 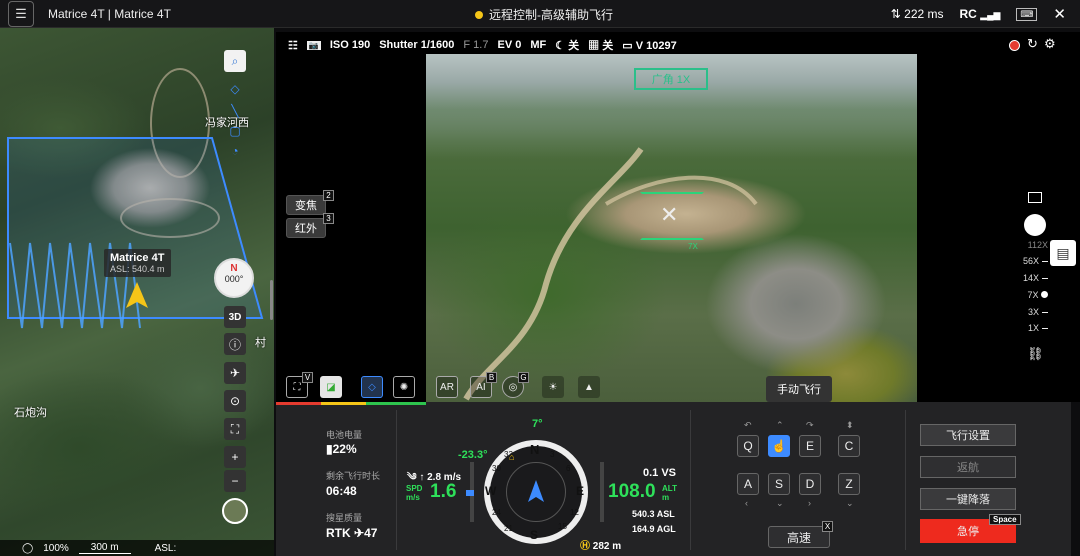 I want to click on visible-lens-badge: 2, so click(x=328, y=195).